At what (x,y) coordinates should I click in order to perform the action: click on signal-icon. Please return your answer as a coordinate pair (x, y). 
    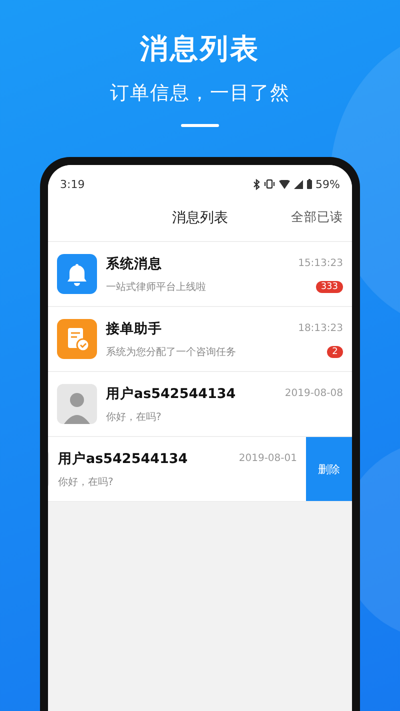
    Looking at the image, I should click on (298, 184).